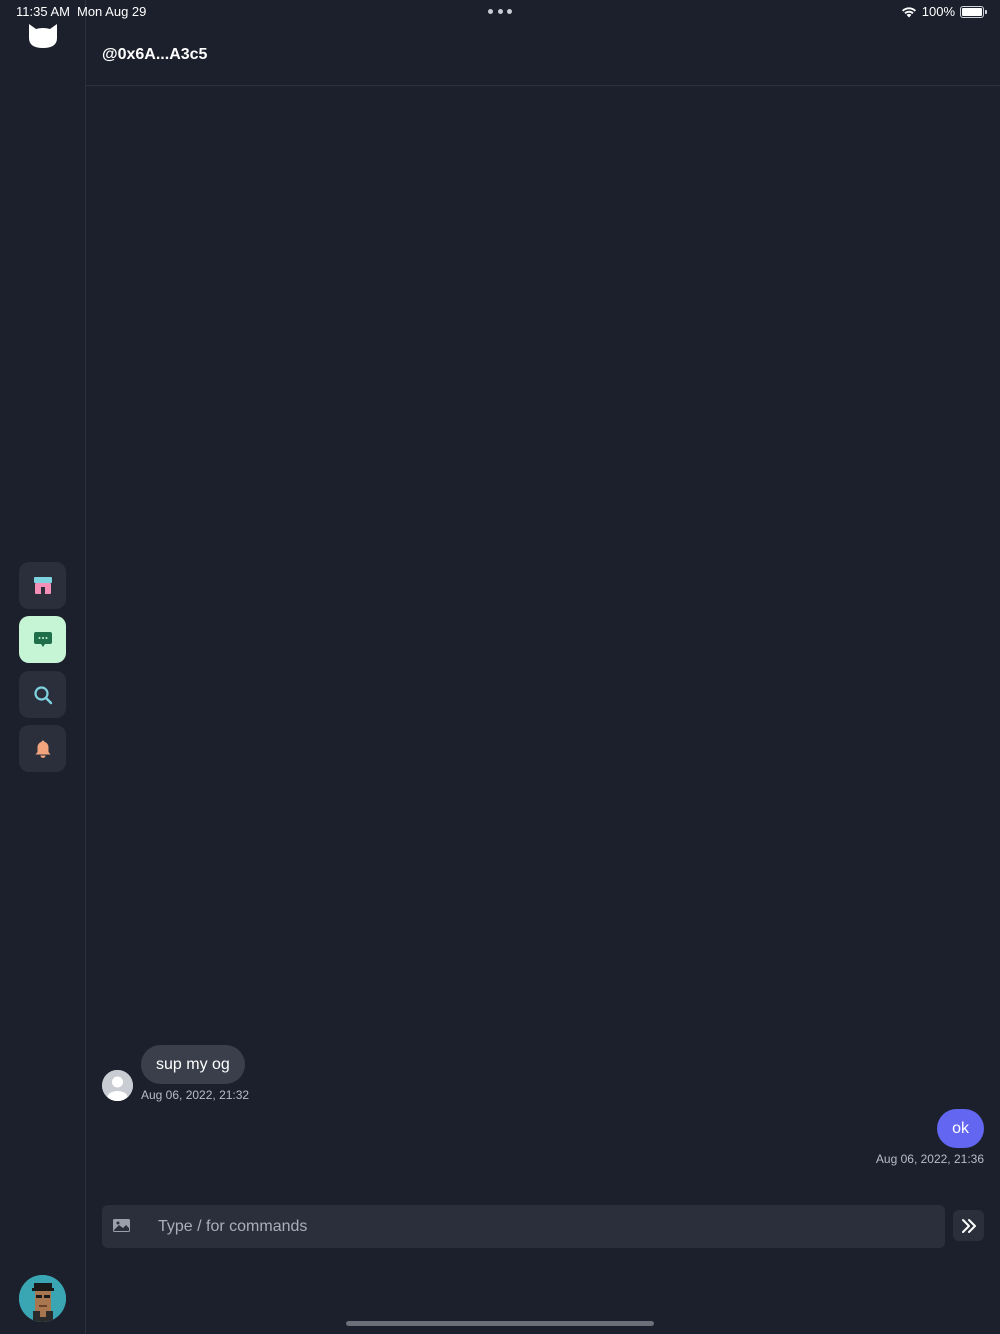  What do you see at coordinates (500, 1323) in the screenshot?
I see `home-indicator` at bounding box center [500, 1323].